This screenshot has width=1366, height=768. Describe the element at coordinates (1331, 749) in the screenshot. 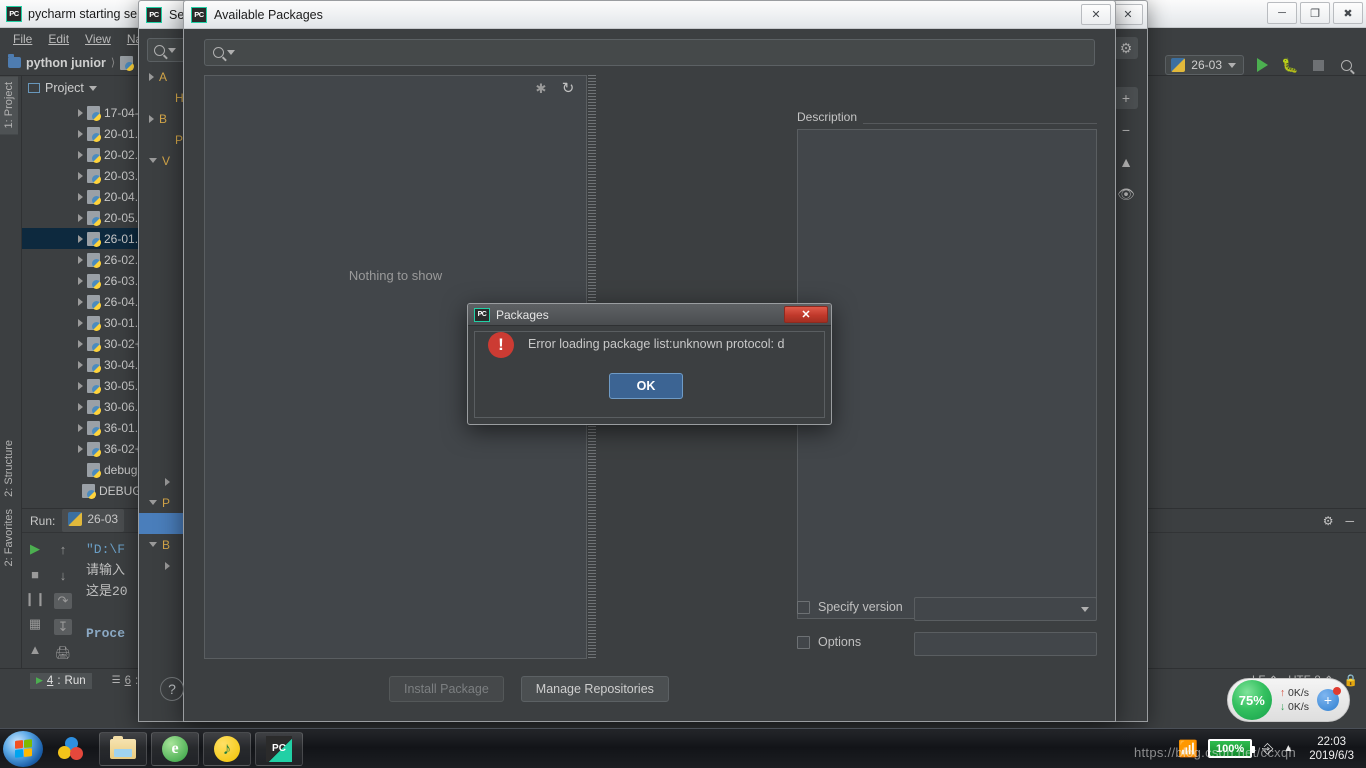

I see `taskbar-clock: 22:03 2019/6/3` at that location.